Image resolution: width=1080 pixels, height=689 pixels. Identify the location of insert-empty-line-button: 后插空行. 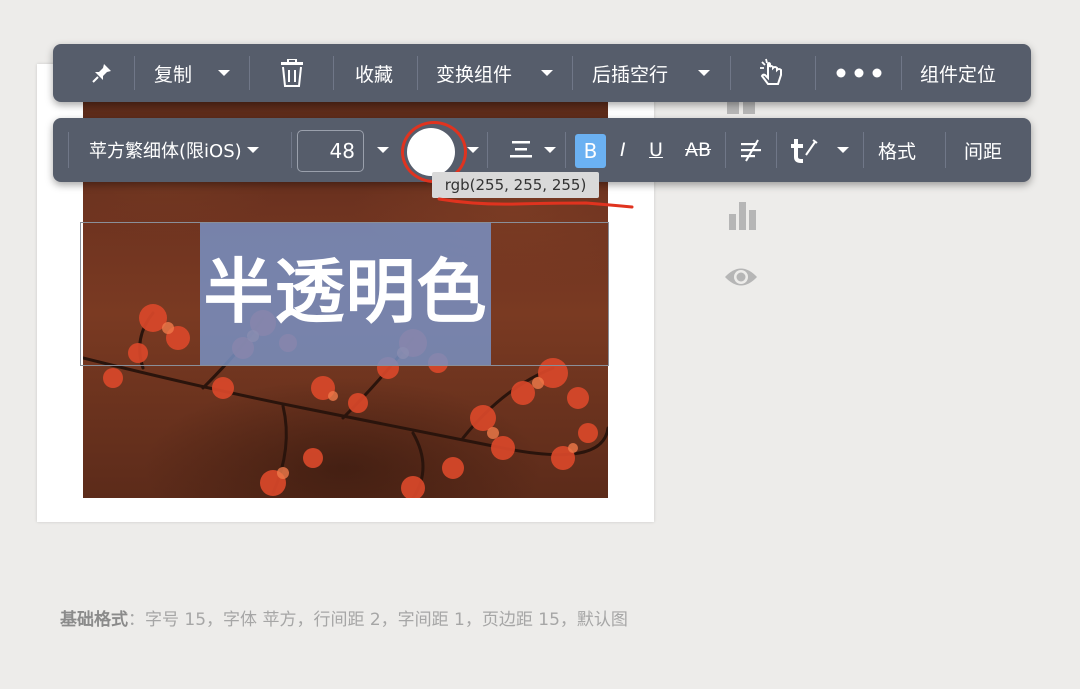
(630, 73).